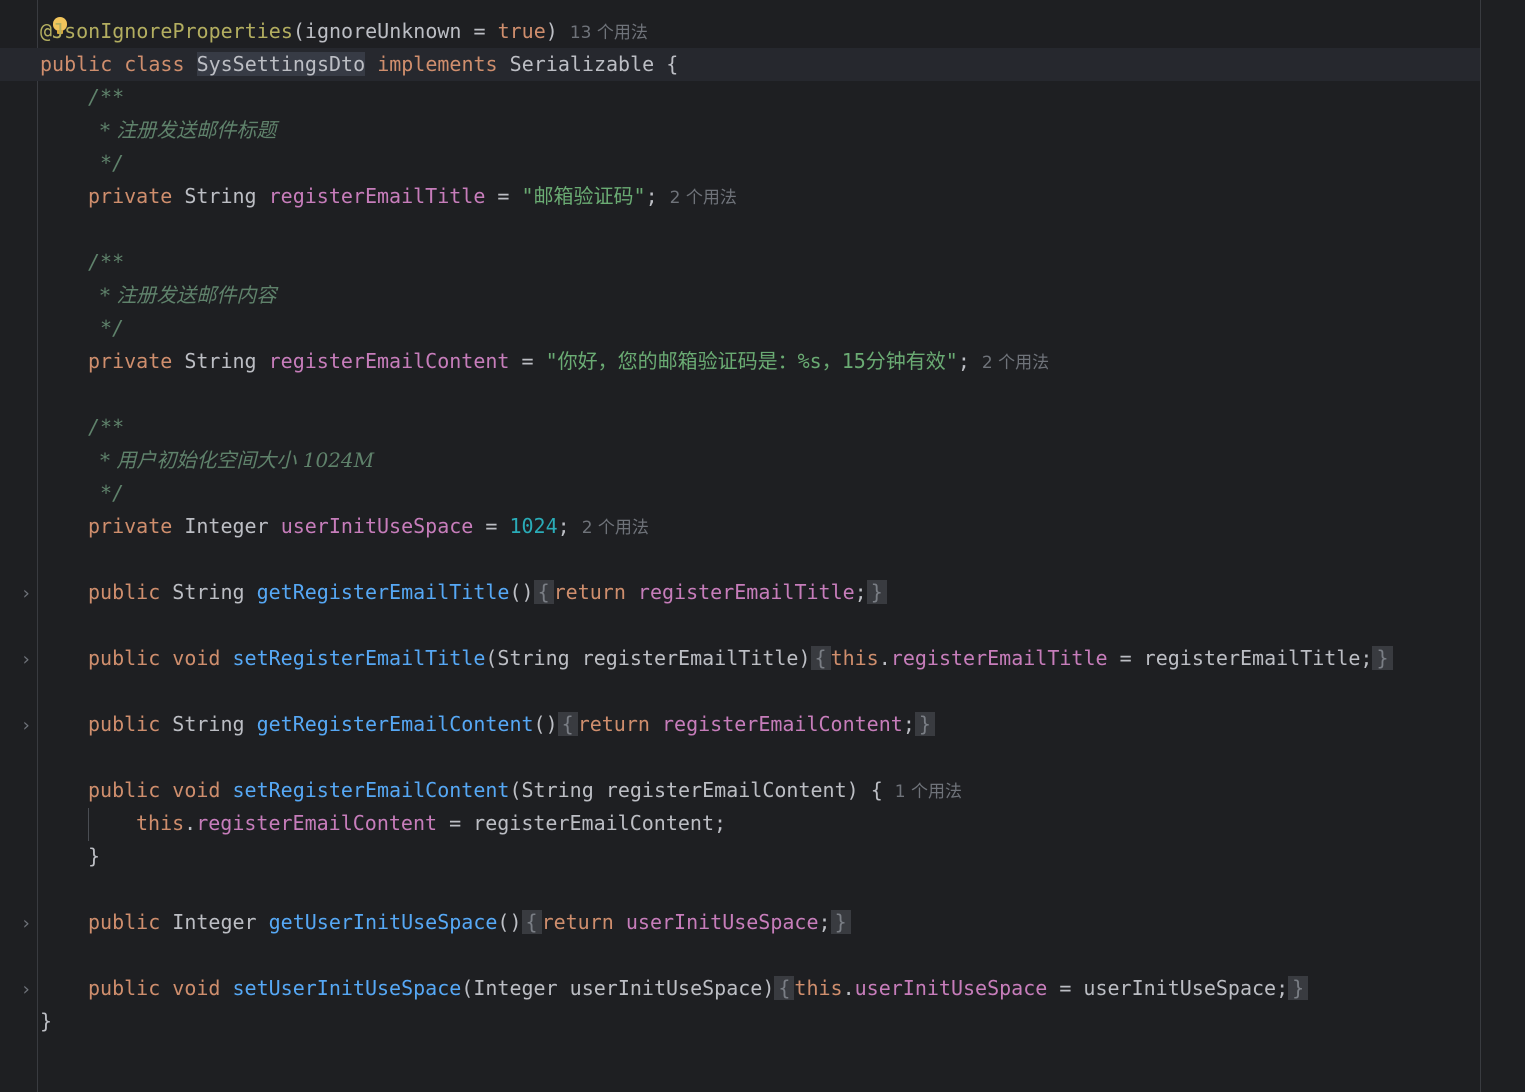 Image resolution: width=1525 pixels, height=1092 pixels. What do you see at coordinates (600, 823) in the screenshot?
I see `param-name: registerEmailContent;` at bounding box center [600, 823].